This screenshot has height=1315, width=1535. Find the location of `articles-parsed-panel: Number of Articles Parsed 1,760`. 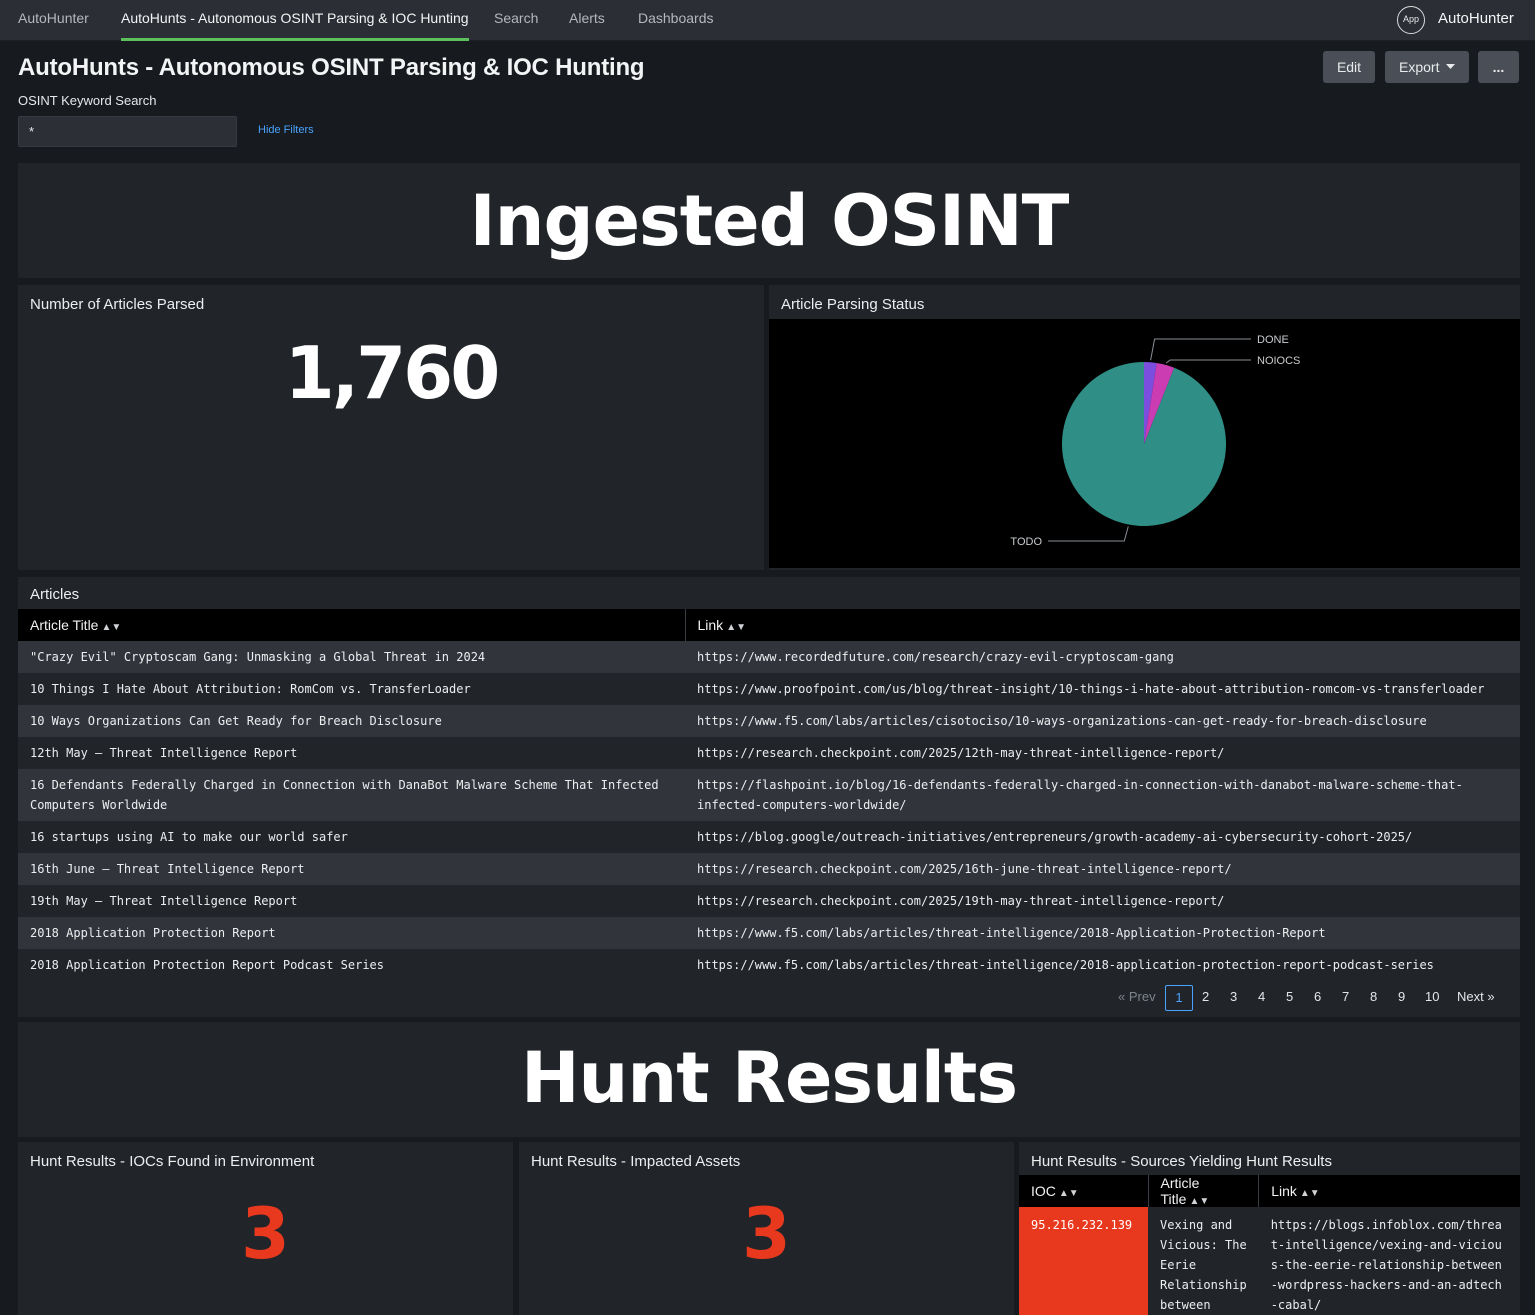

articles-parsed-panel: Number of Articles Parsed 1,760 is located at coordinates (391, 427).